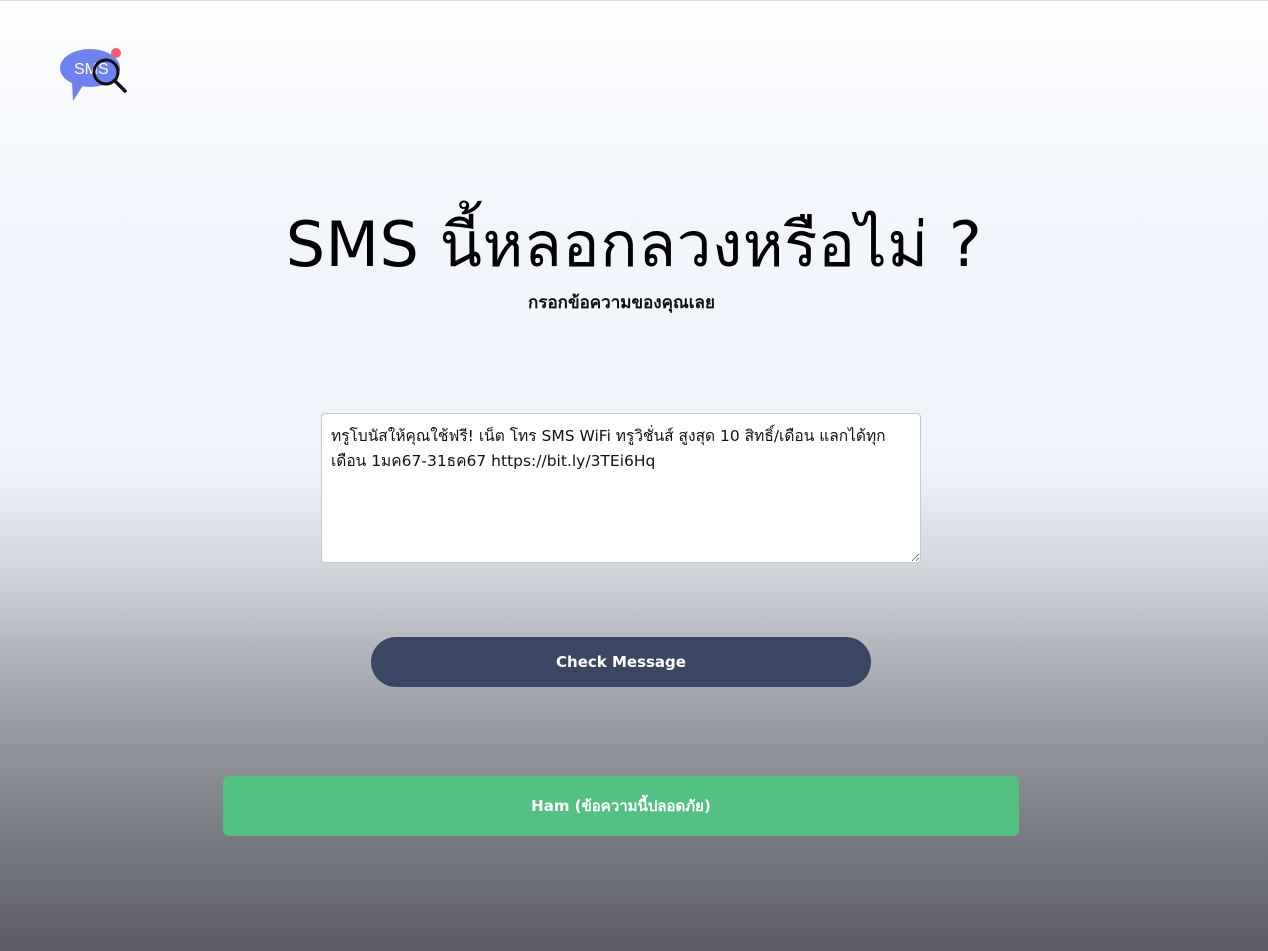  I want to click on chat-bubble-search-icon: SMS, so click(93, 74).